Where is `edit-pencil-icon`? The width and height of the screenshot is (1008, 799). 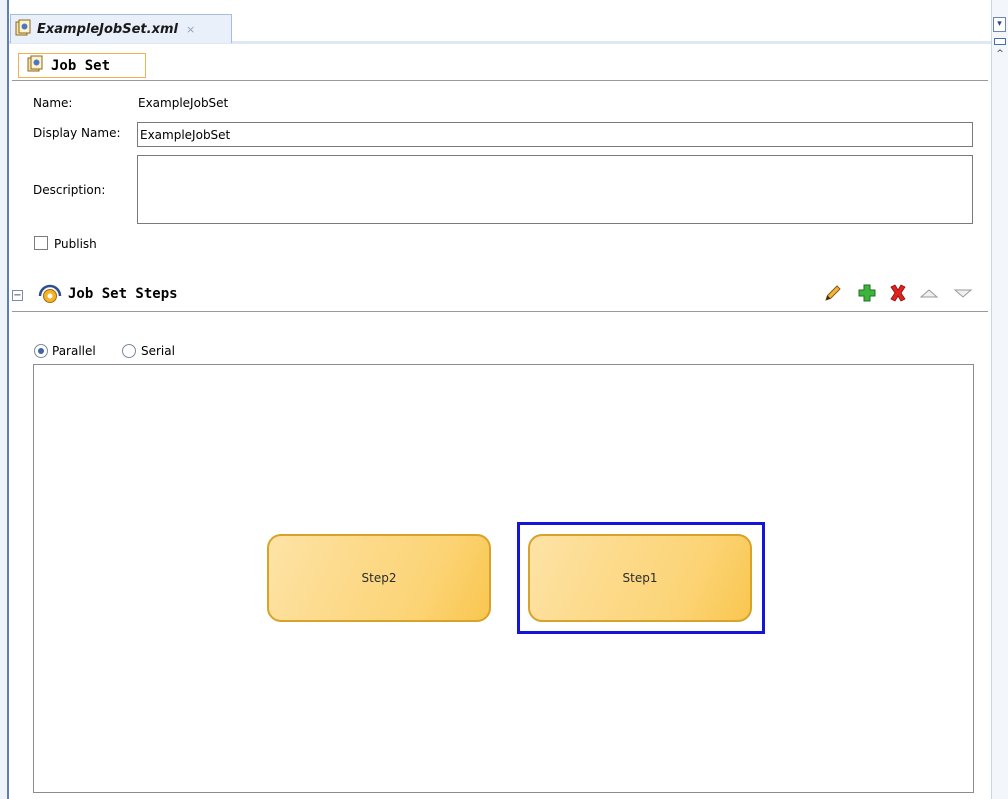 edit-pencil-icon is located at coordinates (833, 293).